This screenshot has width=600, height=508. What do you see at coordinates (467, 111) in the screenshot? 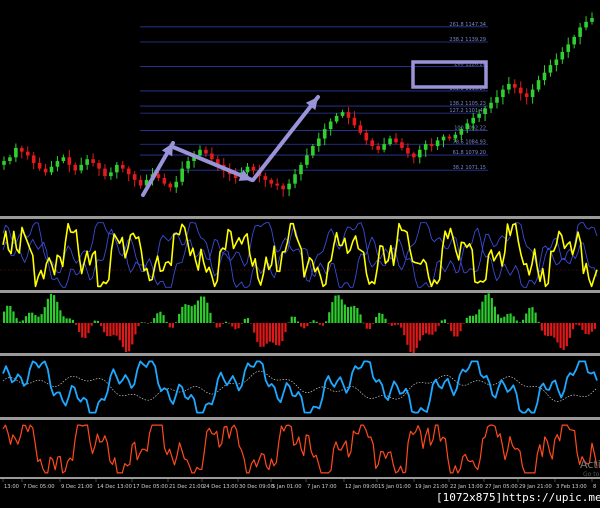
I see `fib-label: 127.2 1101.48` at bounding box center [467, 111].